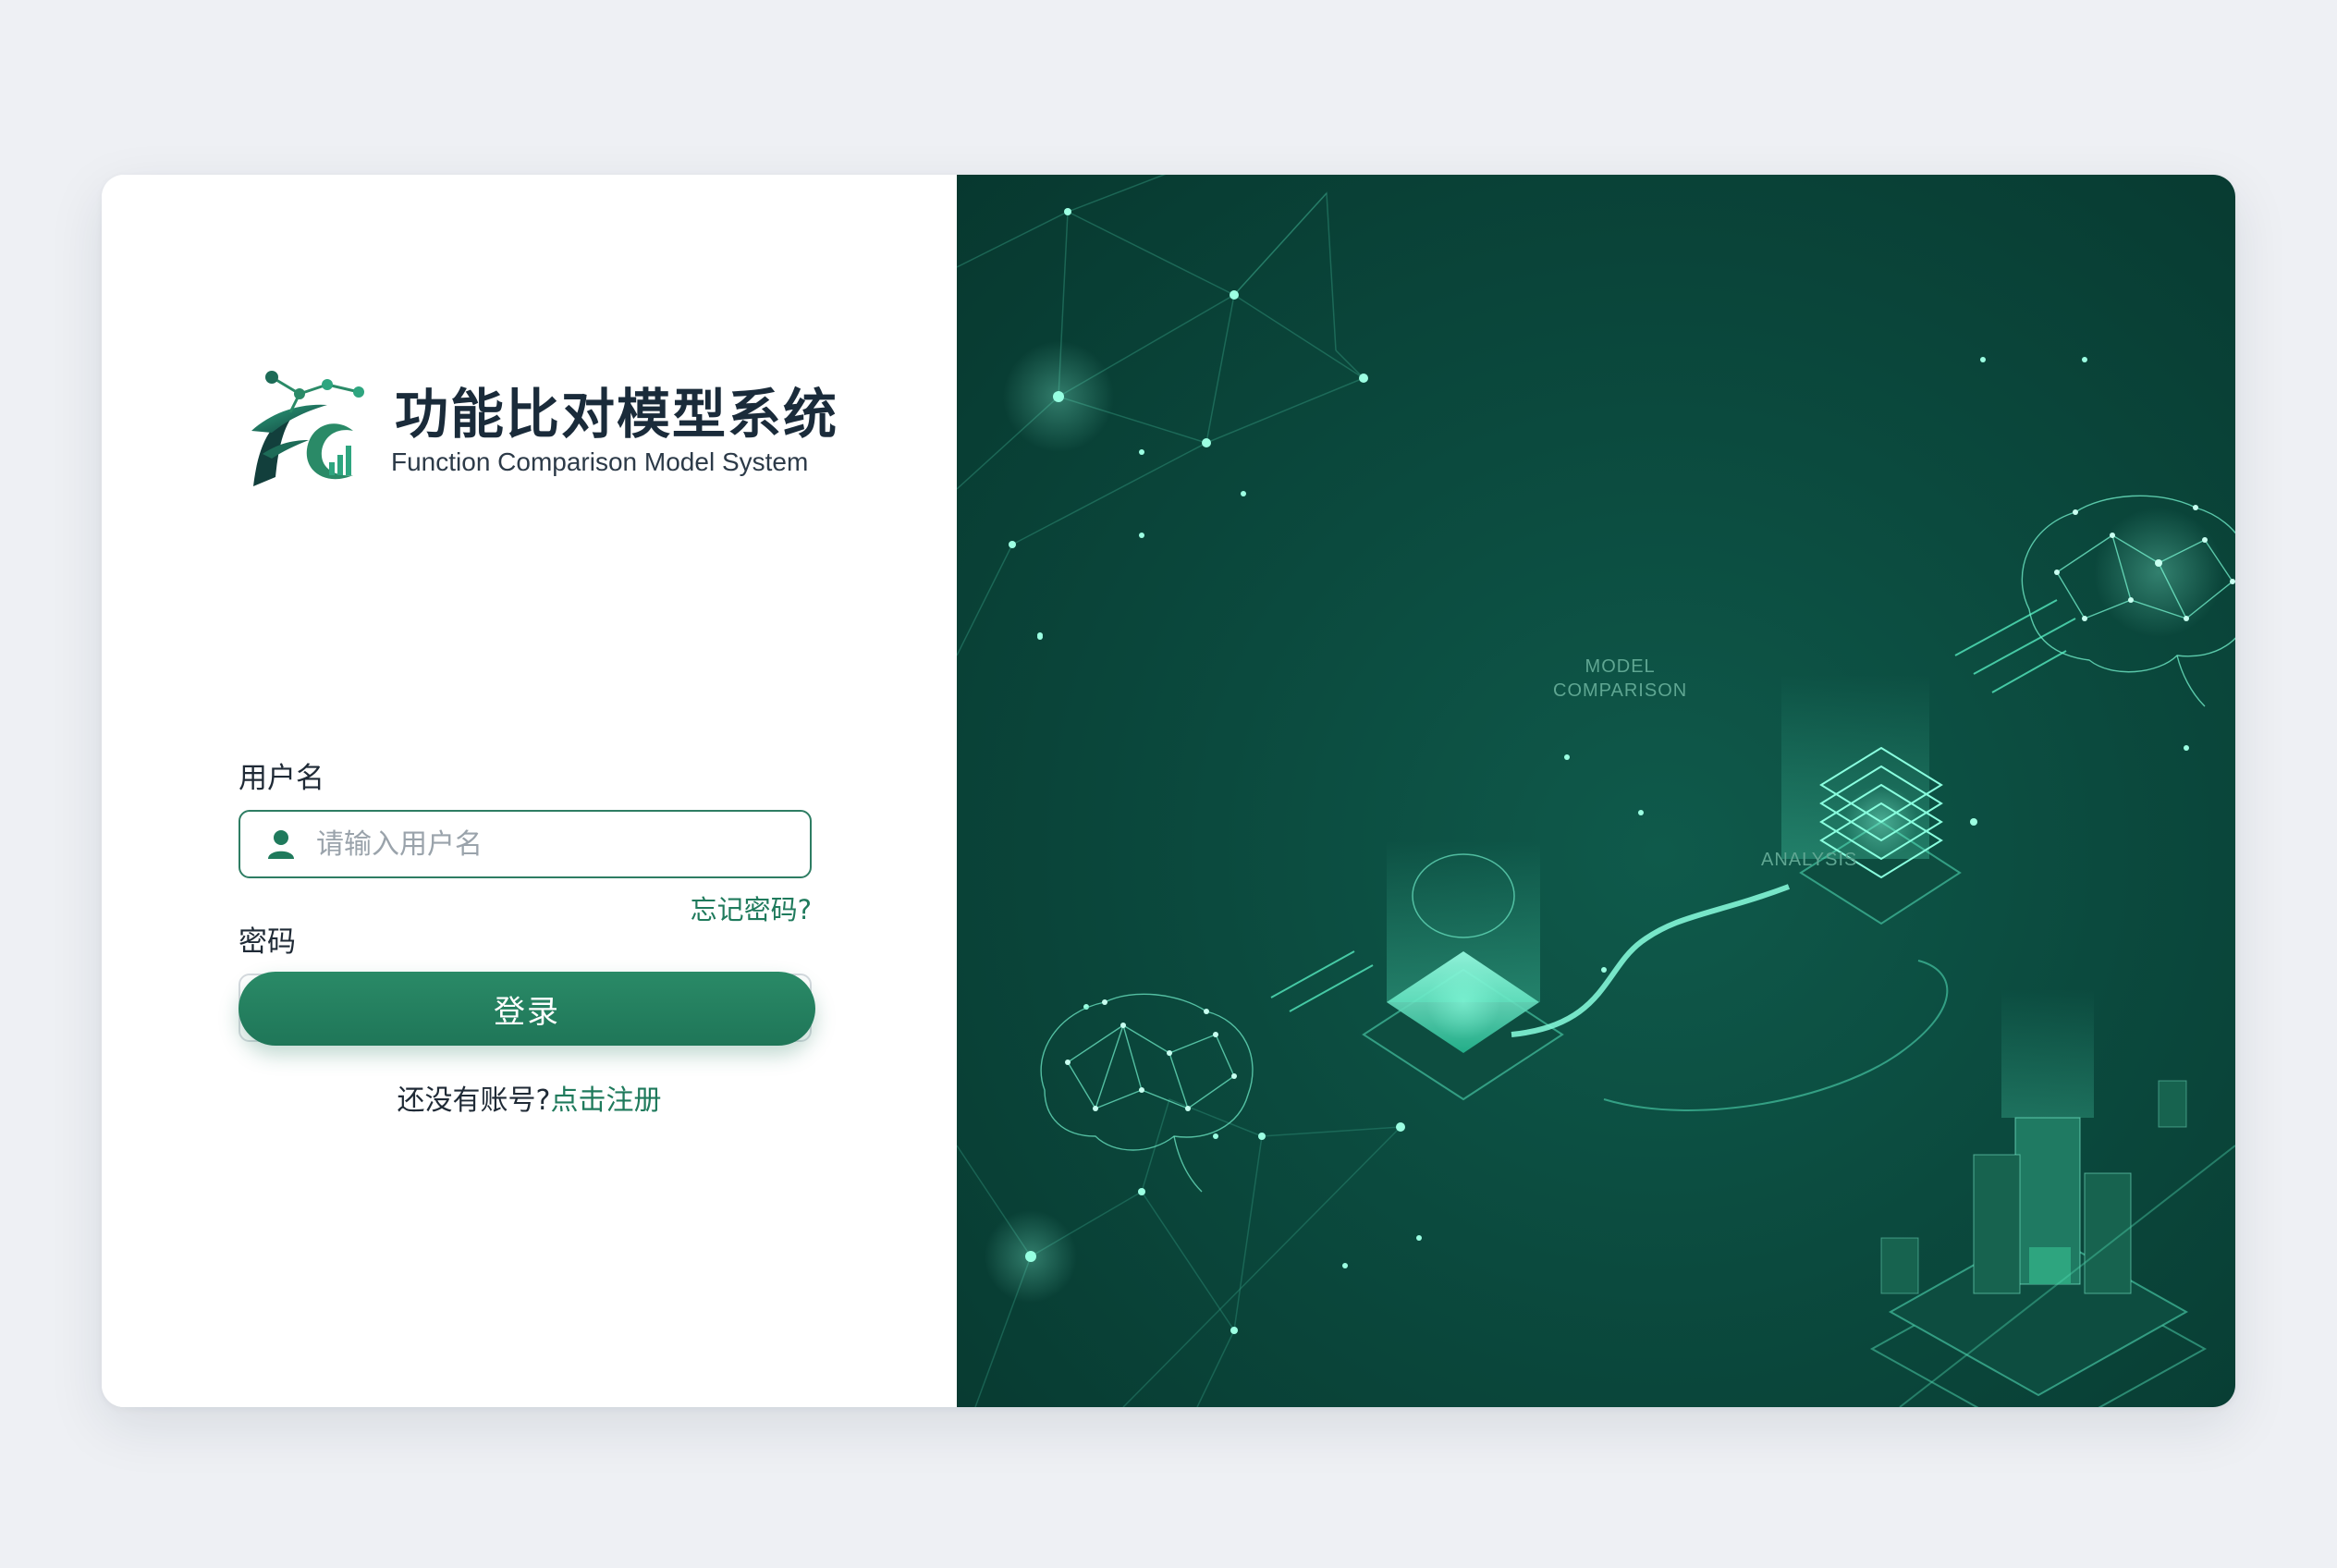  I want to click on username-label: 用户名, so click(281, 779).